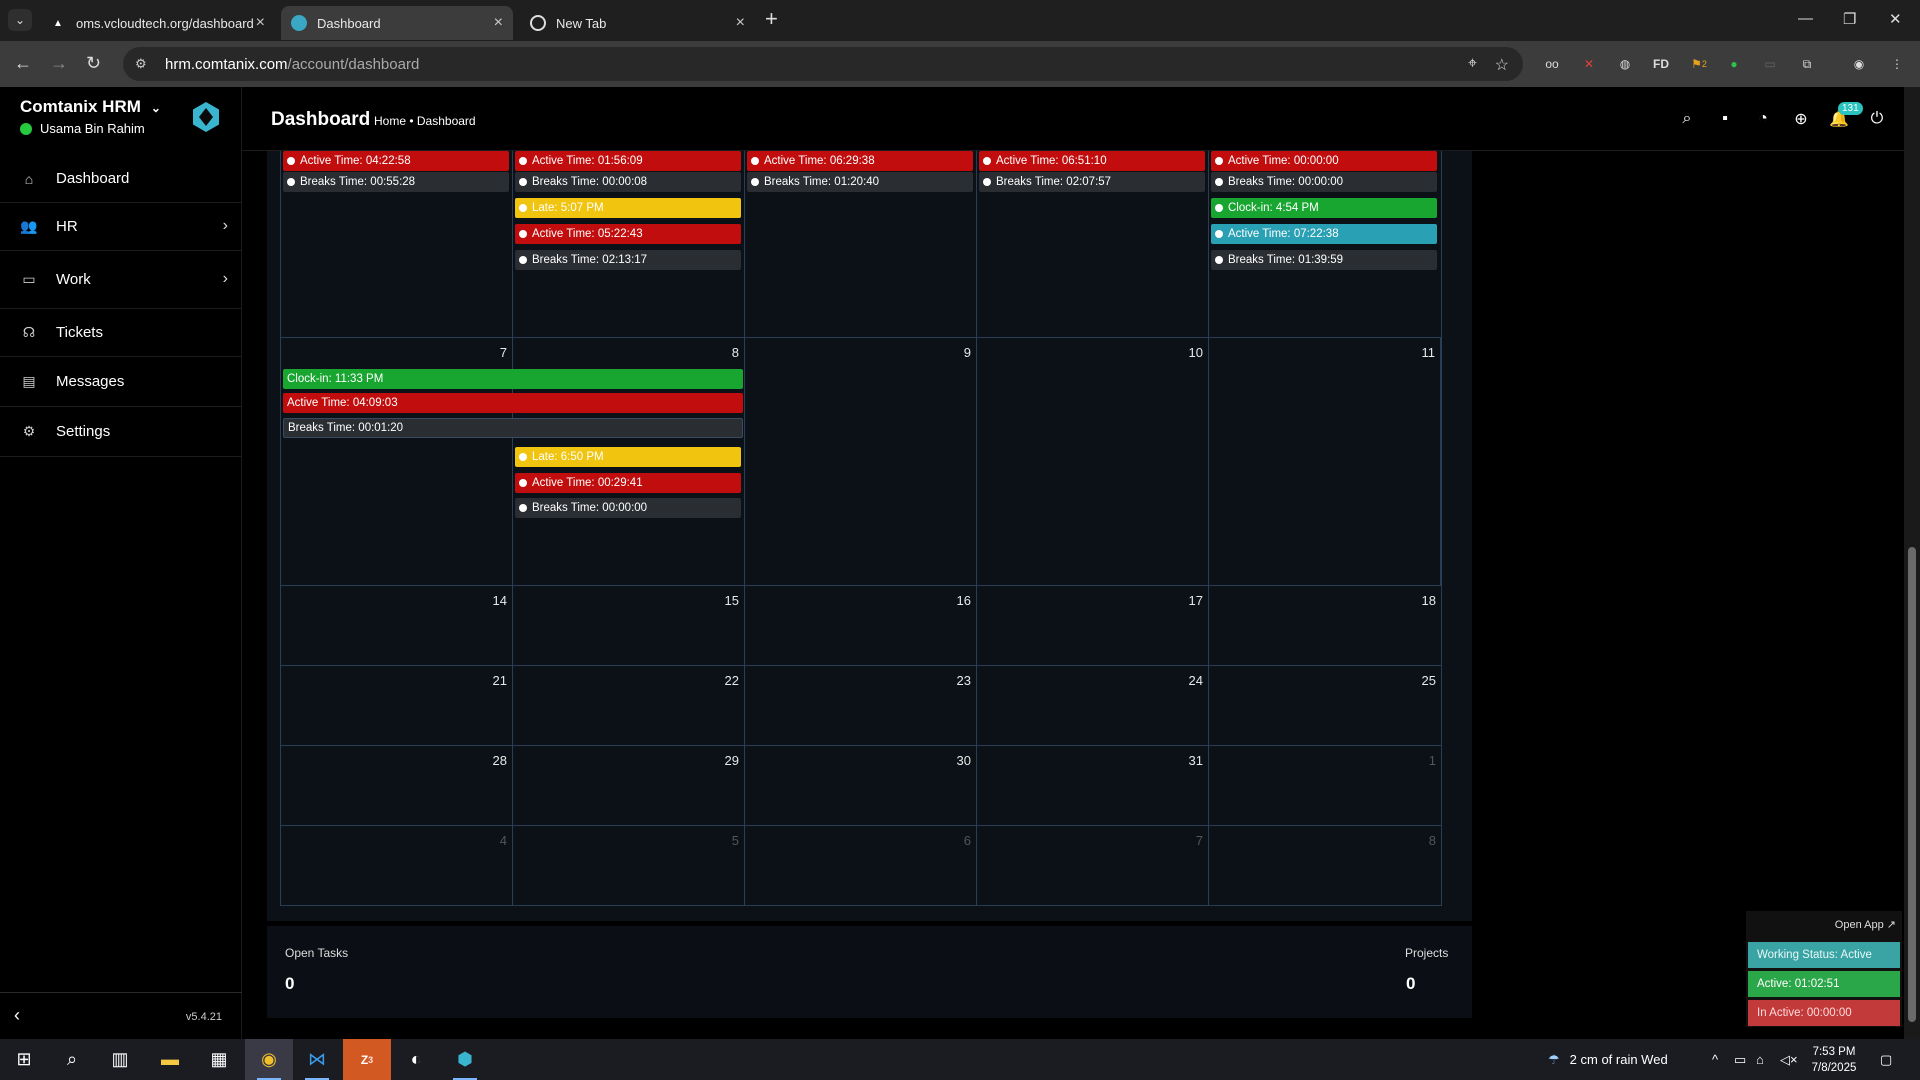 This screenshot has height=1080, width=1920. What do you see at coordinates (121, 382) in the screenshot?
I see `sidebar-item-messages: ▤ Messages` at bounding box center [121, 382].